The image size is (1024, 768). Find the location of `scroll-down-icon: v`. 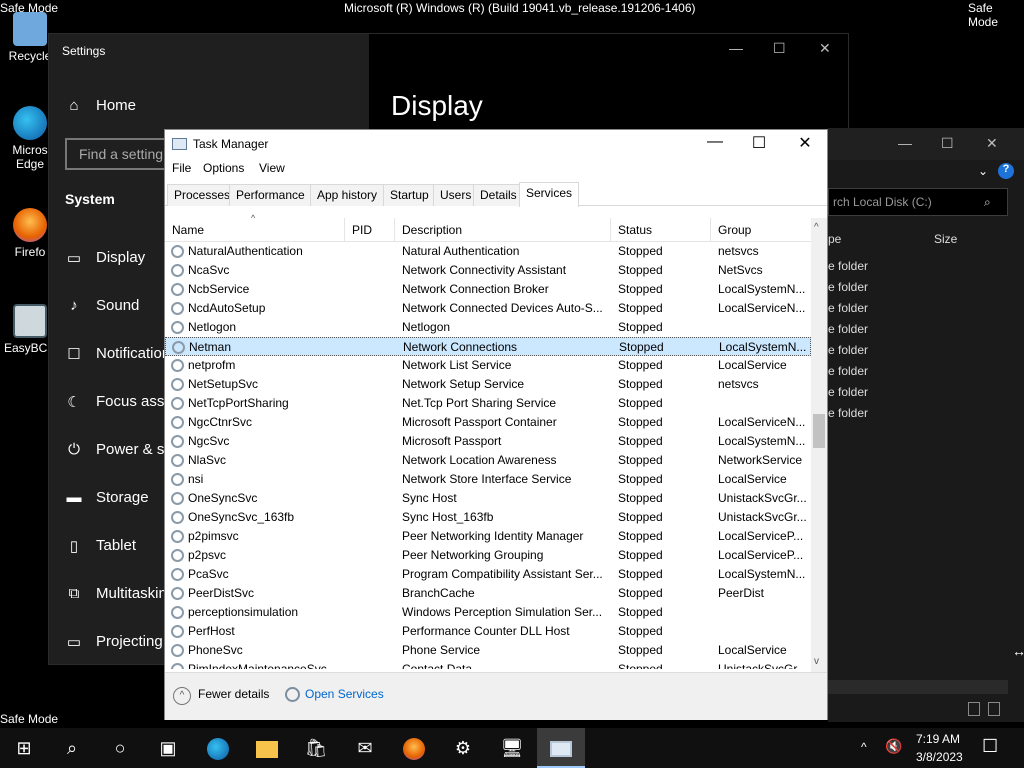

scroll-down-icon: v is located at coordinates (816, 661).